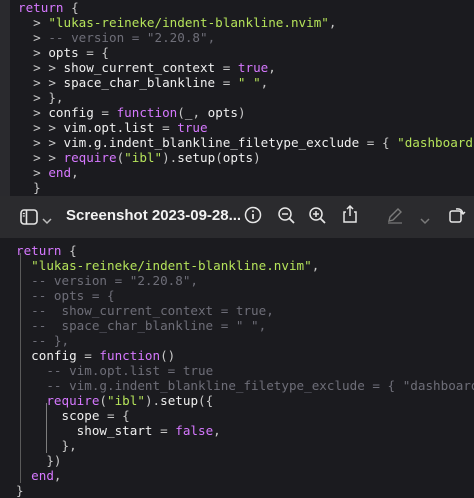  Describe the element at coordinates (457, 217) in the screenshot. I see `rotate-icon` at that location.